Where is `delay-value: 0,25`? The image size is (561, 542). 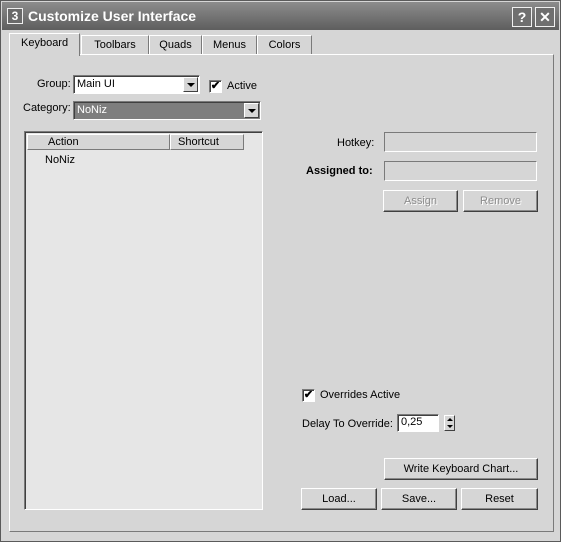
delay-value: 0,25 is located at coordinates (412, 422).